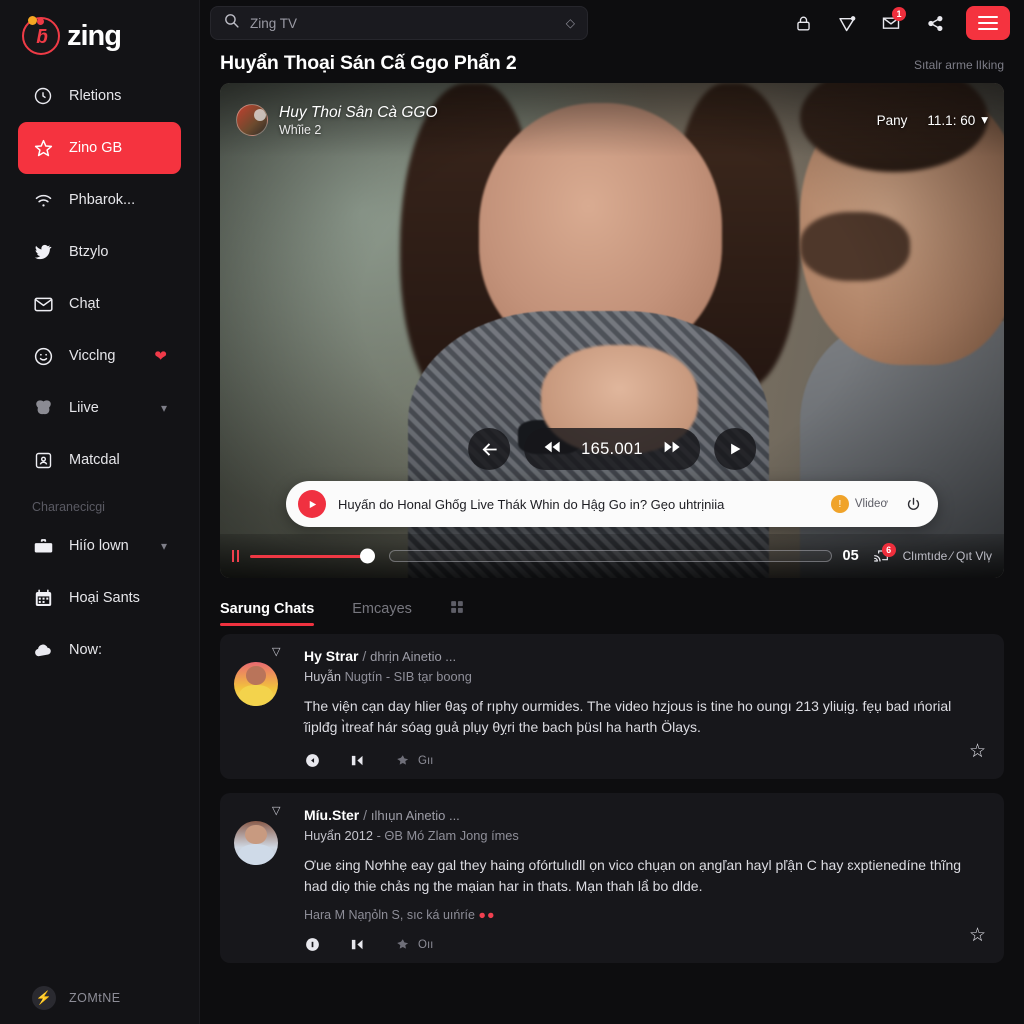 The width and height of the screenshot is (1024, 1024). I want to click on channel-avatar, so click(252, 120).